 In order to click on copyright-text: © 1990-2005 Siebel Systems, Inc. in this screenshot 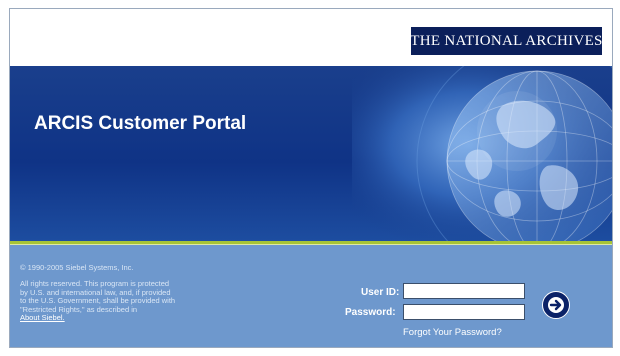, I will do `click(77, 267)`.